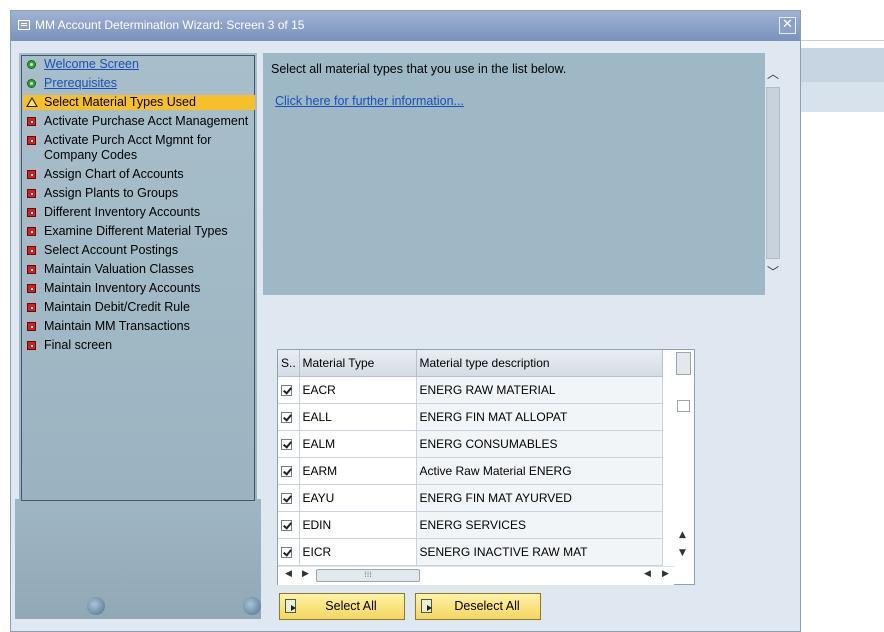 The height and width of the screenshot is (632, 884). Describe the element at coordinates (24, 25) in the screenshot. I see `window-icon` at that location.